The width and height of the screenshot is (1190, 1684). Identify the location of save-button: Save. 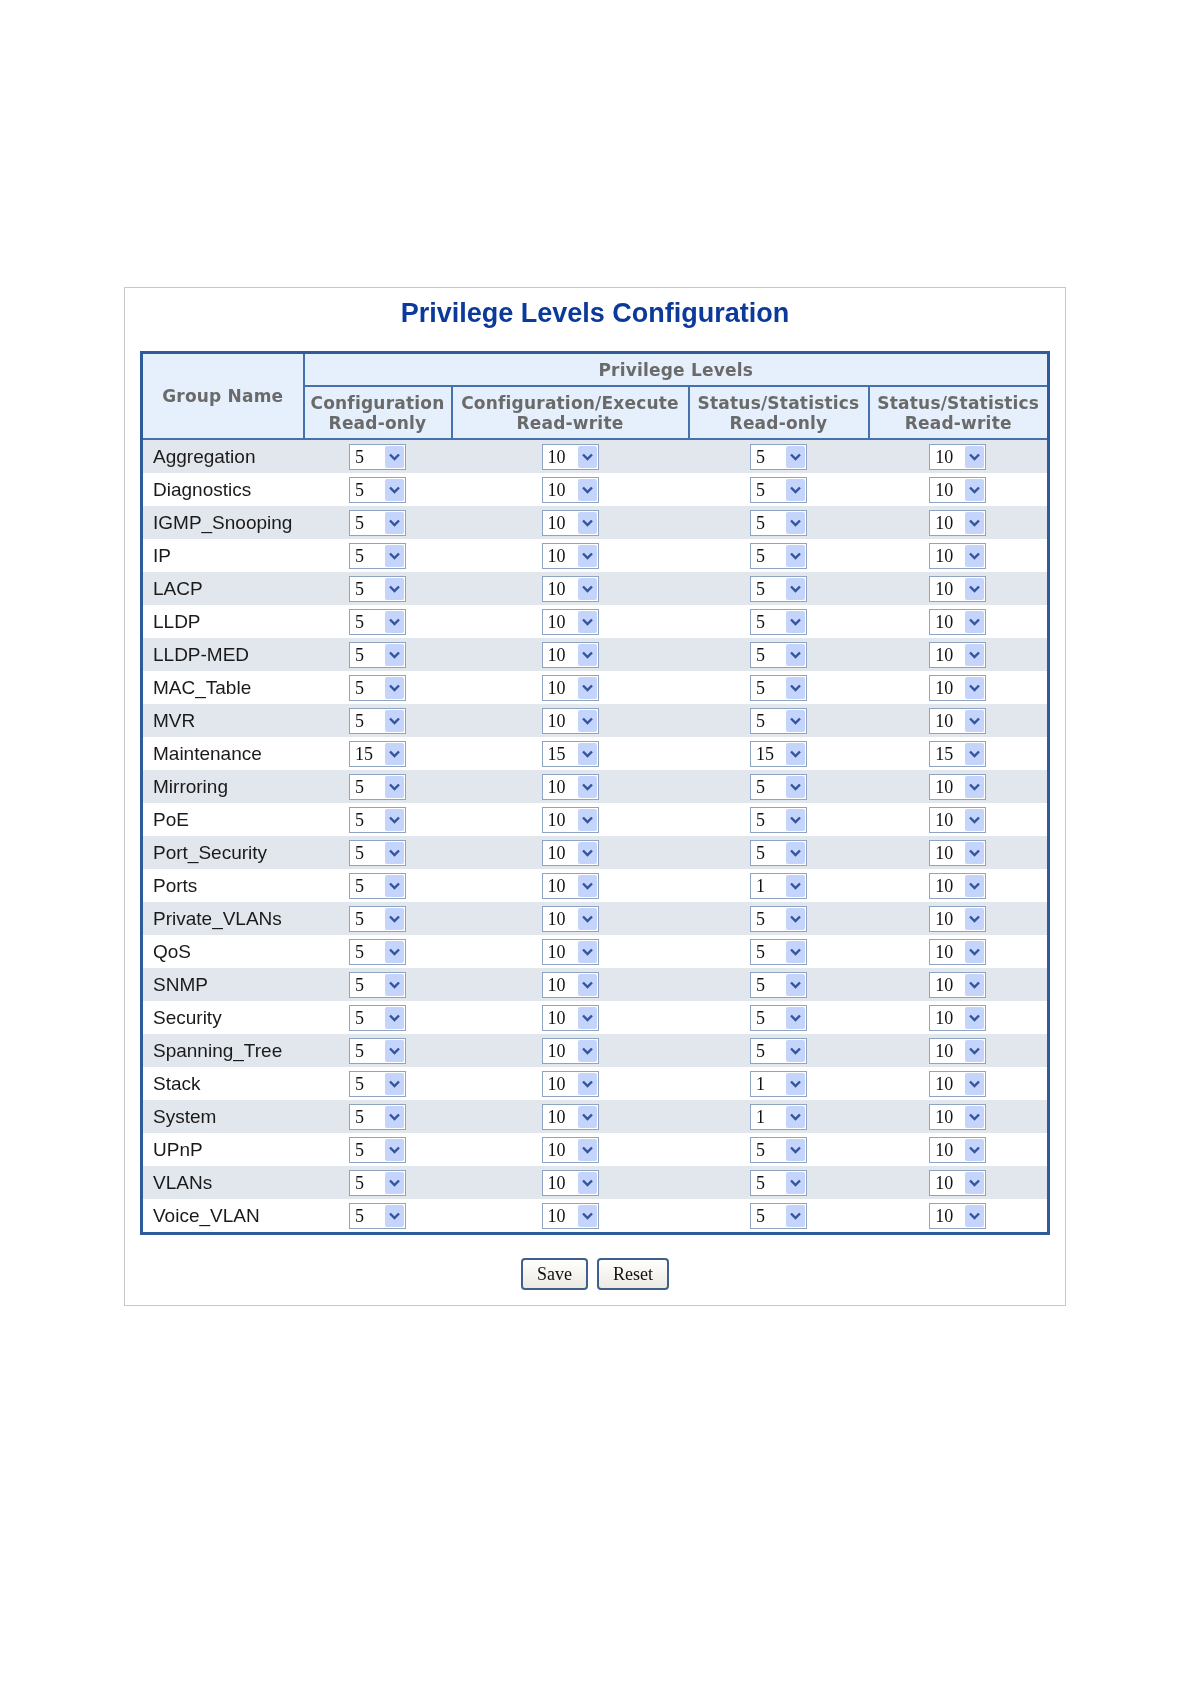
(554, 1274).